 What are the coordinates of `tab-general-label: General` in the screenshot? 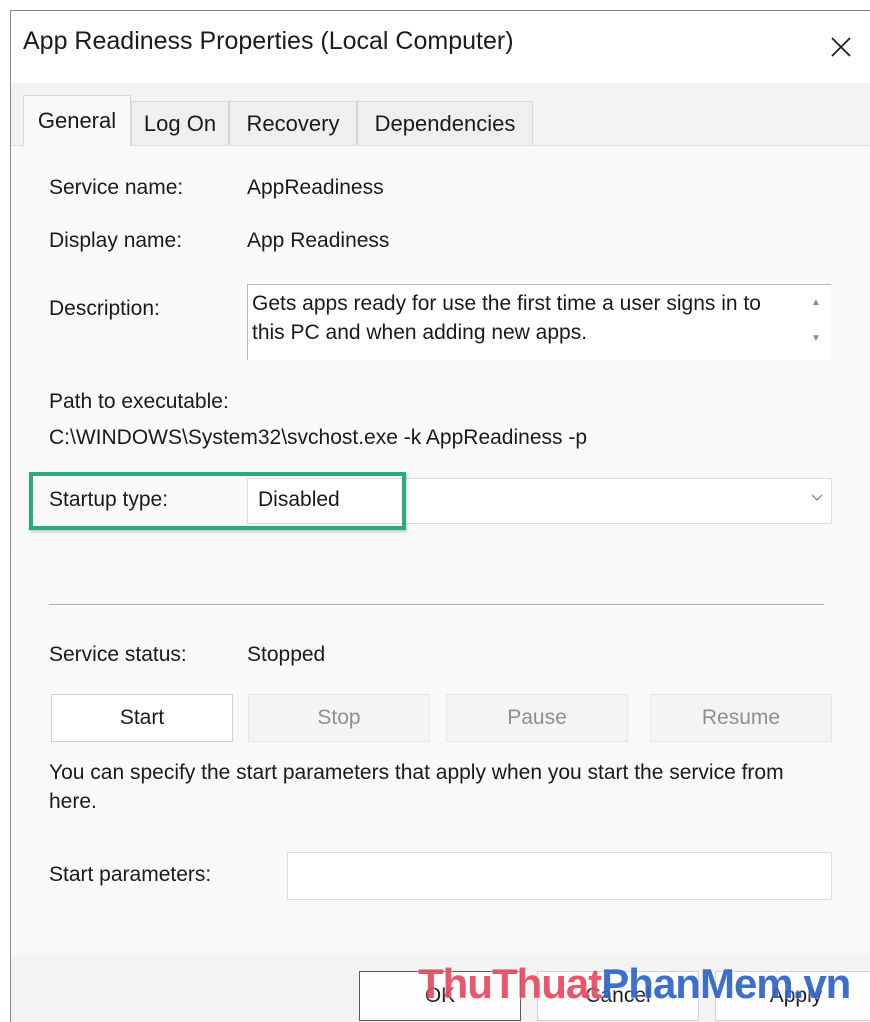 It's located at (77, 120).